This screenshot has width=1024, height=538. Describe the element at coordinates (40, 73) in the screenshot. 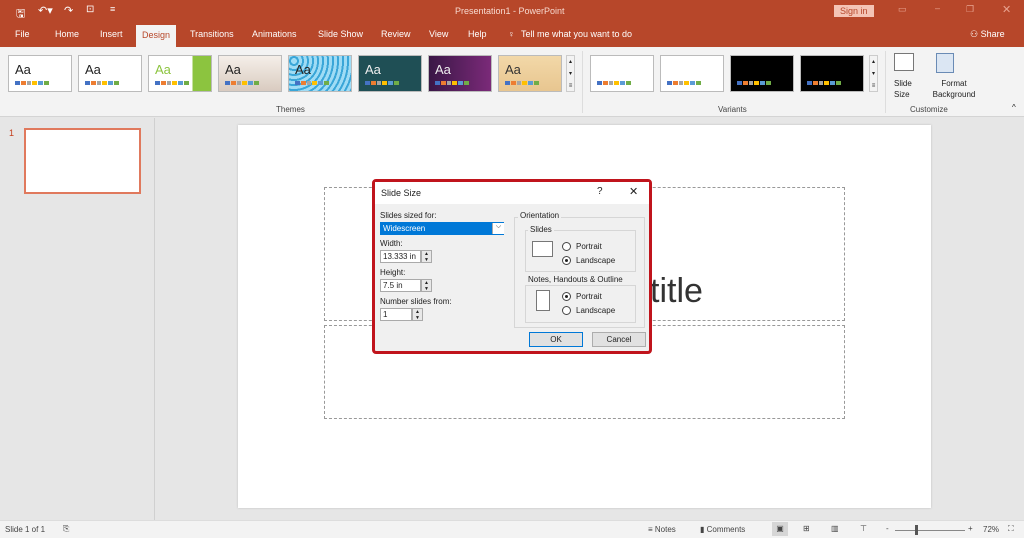

I see `theme-thumbnail-1: Aa` at that location.